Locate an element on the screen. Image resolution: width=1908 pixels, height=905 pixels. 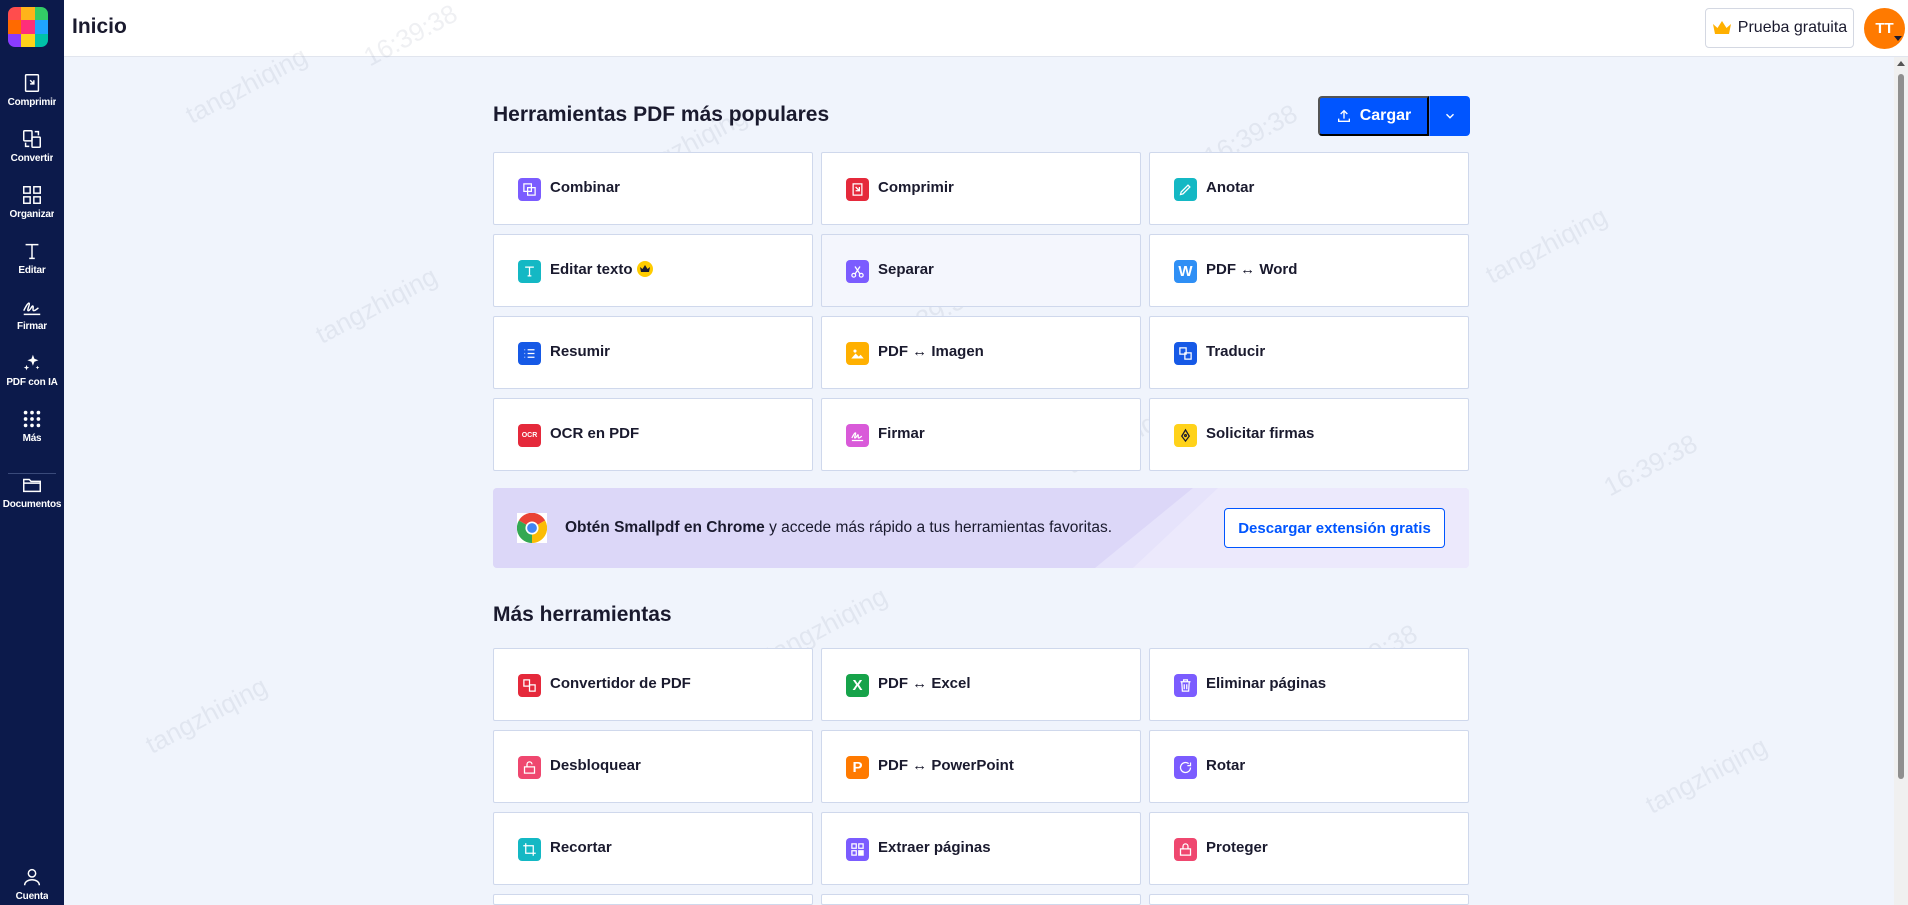
tool-pdf-word: W PDF ↔ Word is located at coordinates (1309, 270).